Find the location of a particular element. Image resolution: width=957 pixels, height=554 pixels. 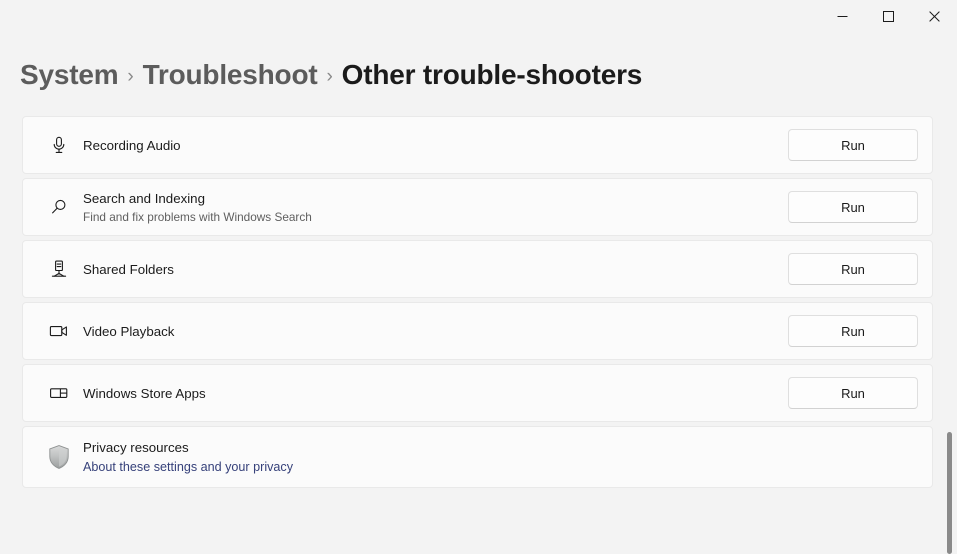

troubleshooter-text: Video Playback is located at coordinates (433, 331).